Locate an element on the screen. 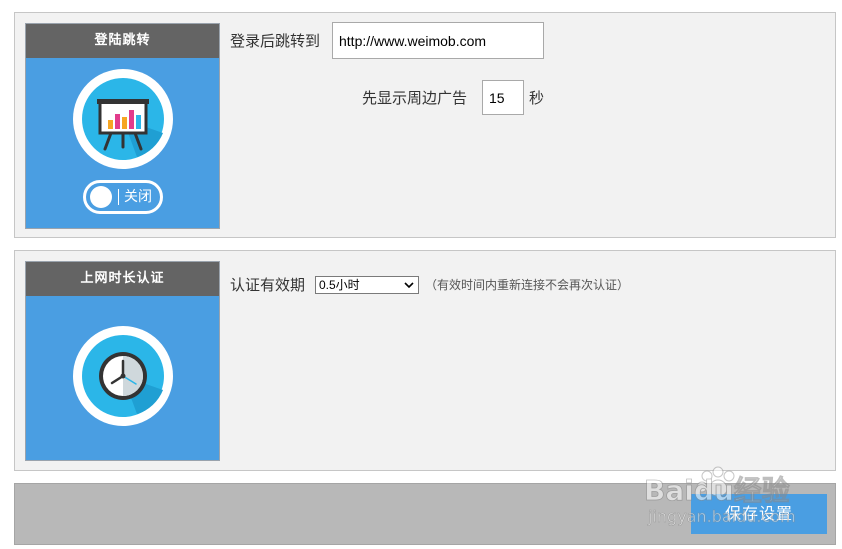 The height and width of the screenshot is (549, 842). validity-select: 0.5小时 is located at coordinates (367, 285).